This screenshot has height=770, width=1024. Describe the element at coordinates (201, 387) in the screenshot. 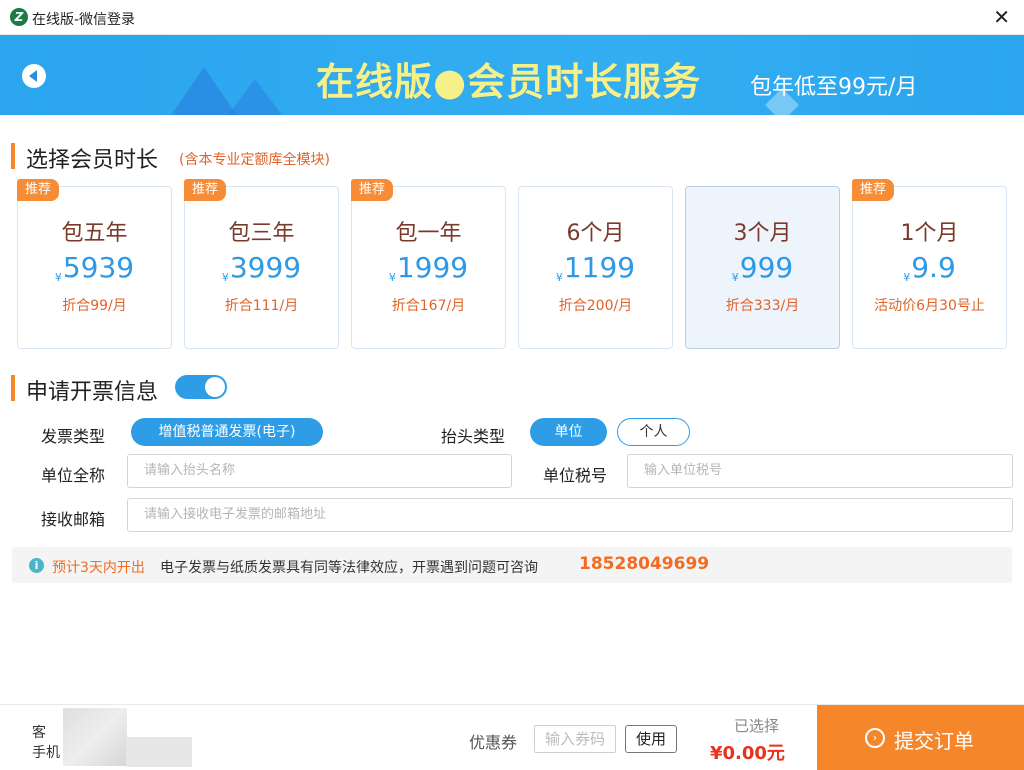

I see `invoice-toggle` at that location.